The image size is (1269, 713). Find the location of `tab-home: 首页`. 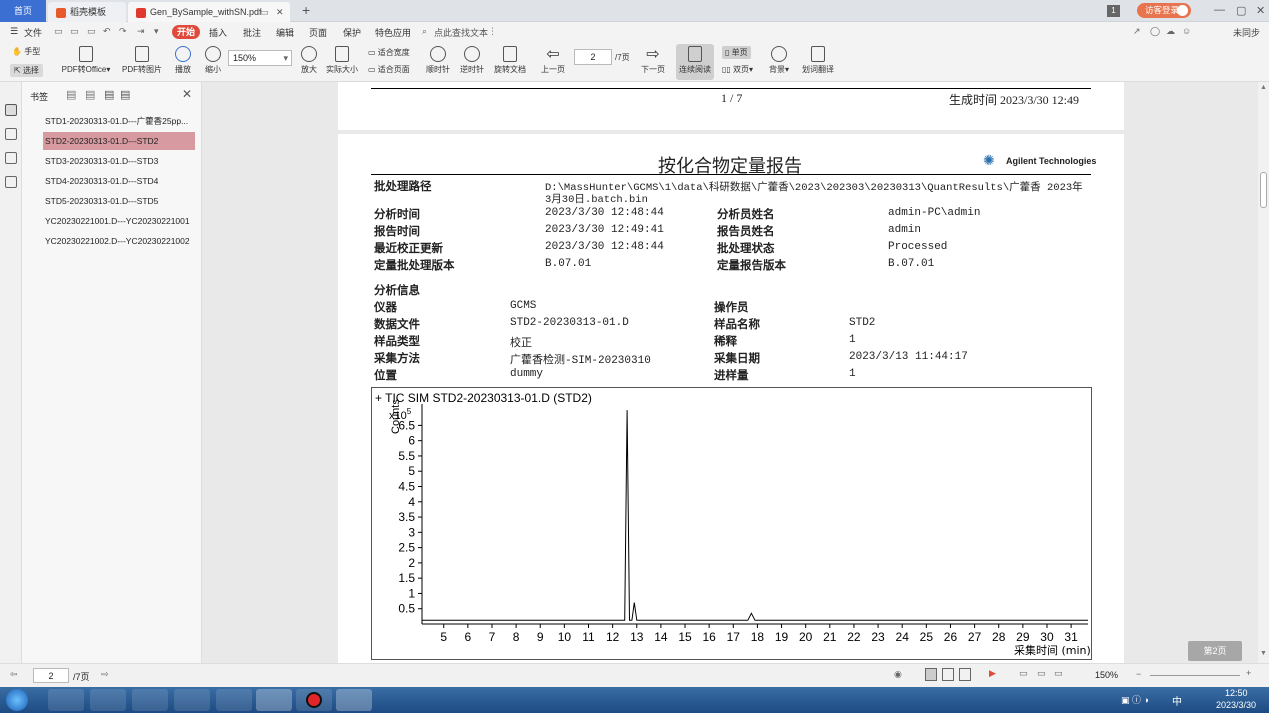

tab-home: 首页 is located at coordinates (23, 11).